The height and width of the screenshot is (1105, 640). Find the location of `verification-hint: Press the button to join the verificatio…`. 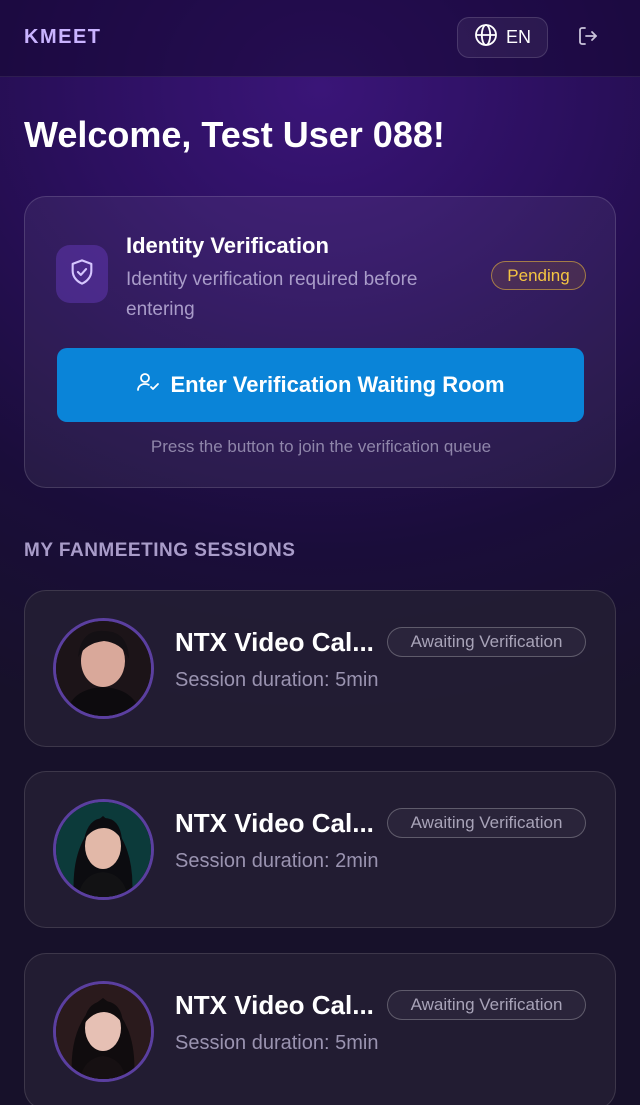

verification-hint: Press the button to join the verificatio… is located at coordinates (321, 446).